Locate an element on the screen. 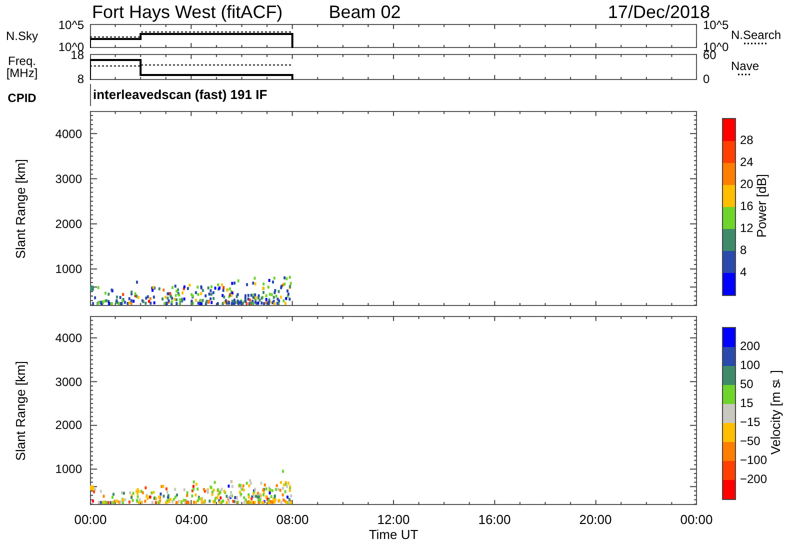 The image size is (800, 554). colorbar-tick-label: 15 is located at coordinates (747, 403).